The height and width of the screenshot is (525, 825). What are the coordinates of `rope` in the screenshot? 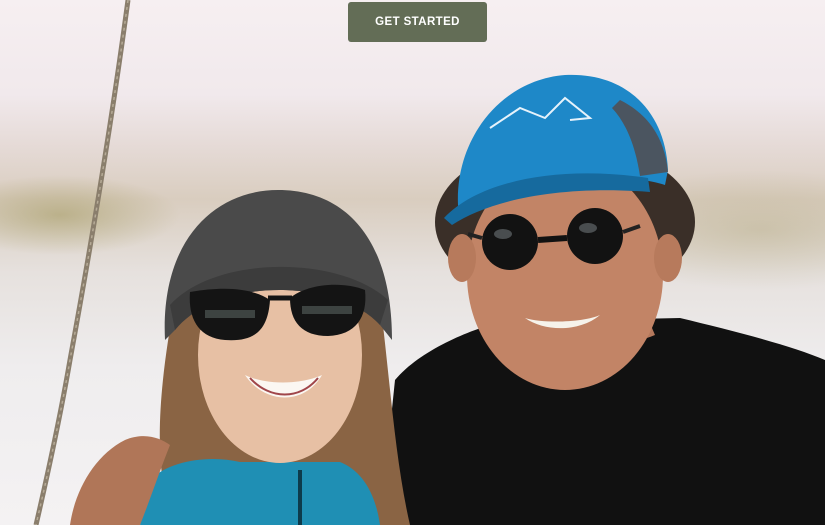 It's located at (82, 262).